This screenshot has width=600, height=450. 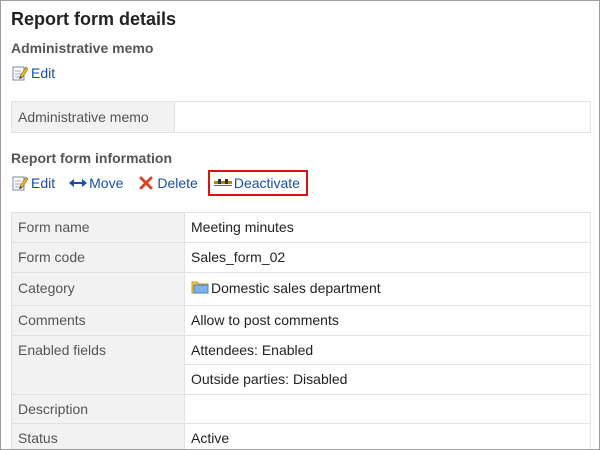 What do you see at coordinates (387, 227) in the screenshot?
I see `form-name-value: Meeting minutes` at bounding box center [387, 227].